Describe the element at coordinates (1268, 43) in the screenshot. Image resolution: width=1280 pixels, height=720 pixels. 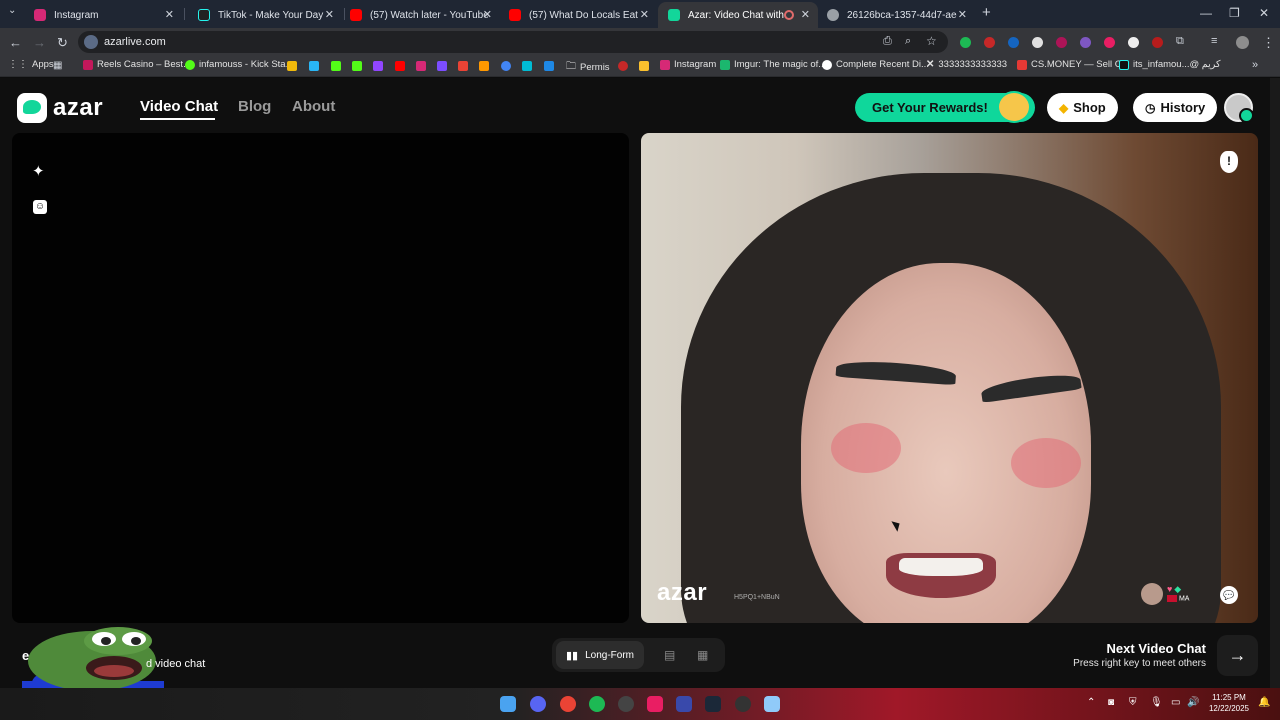
I see `menu-kebab-icon: ⋮` at that location.